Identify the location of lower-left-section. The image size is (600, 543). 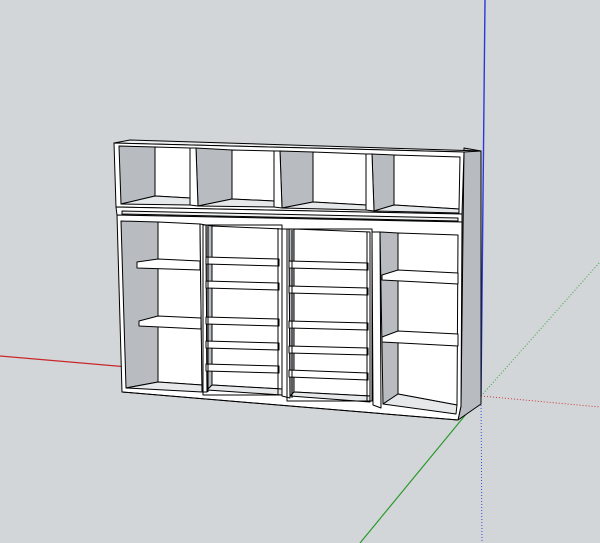
(161, 306).